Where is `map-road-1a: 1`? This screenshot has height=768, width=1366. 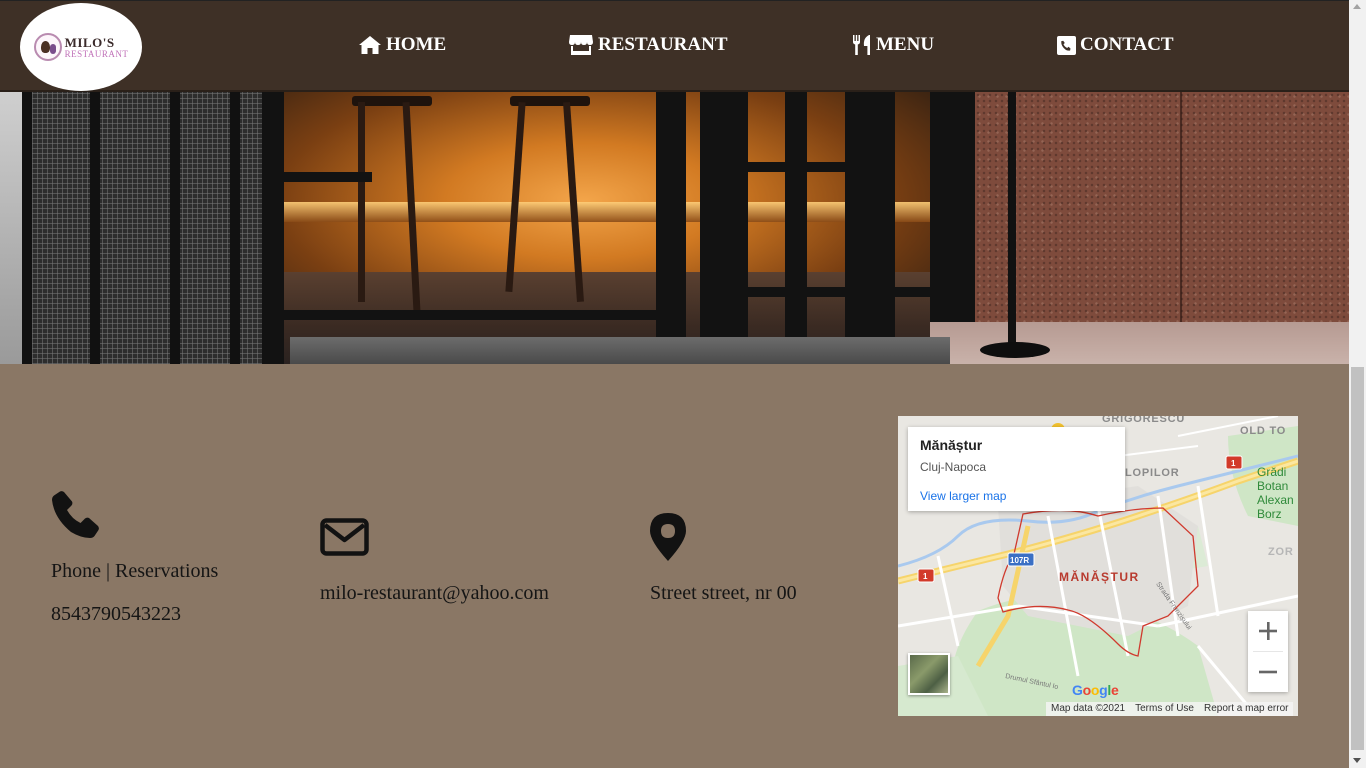 map-road-1a: 1 is located at coordinates (925, 576).